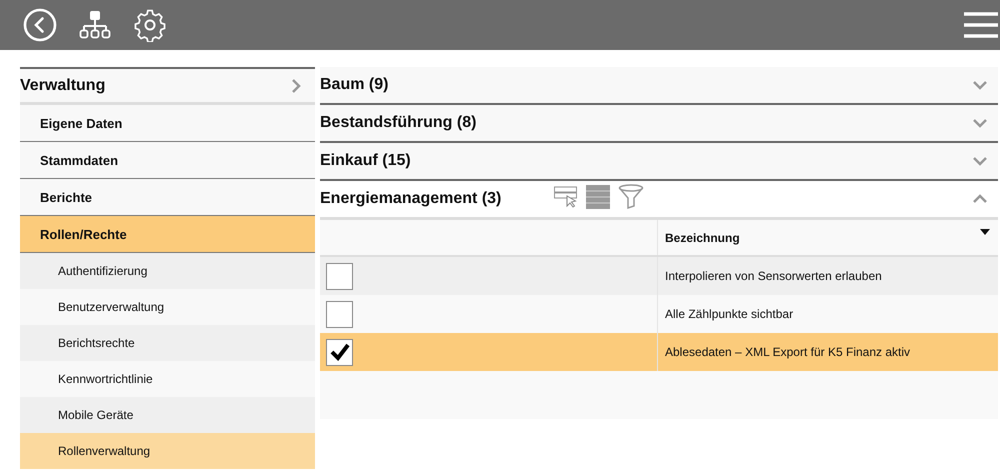  Describe the element at coordinates (659, 276) in the screenshot. I see `table-row: Interpolieren von Sensorwerten erlauben` at that location.